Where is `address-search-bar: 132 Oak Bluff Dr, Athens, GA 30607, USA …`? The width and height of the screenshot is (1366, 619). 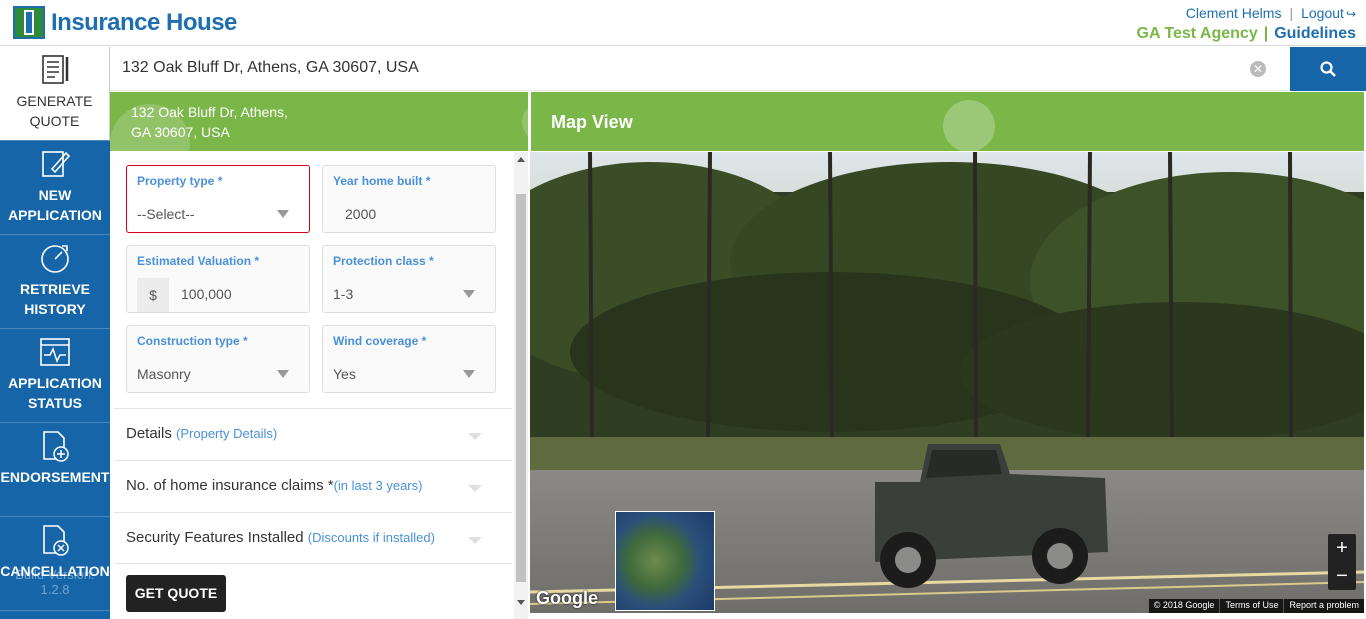 address-search-bar: 132 Oak Bluff Dr, Athens, GA 30607, USA … is located at coordinates (738, 69).